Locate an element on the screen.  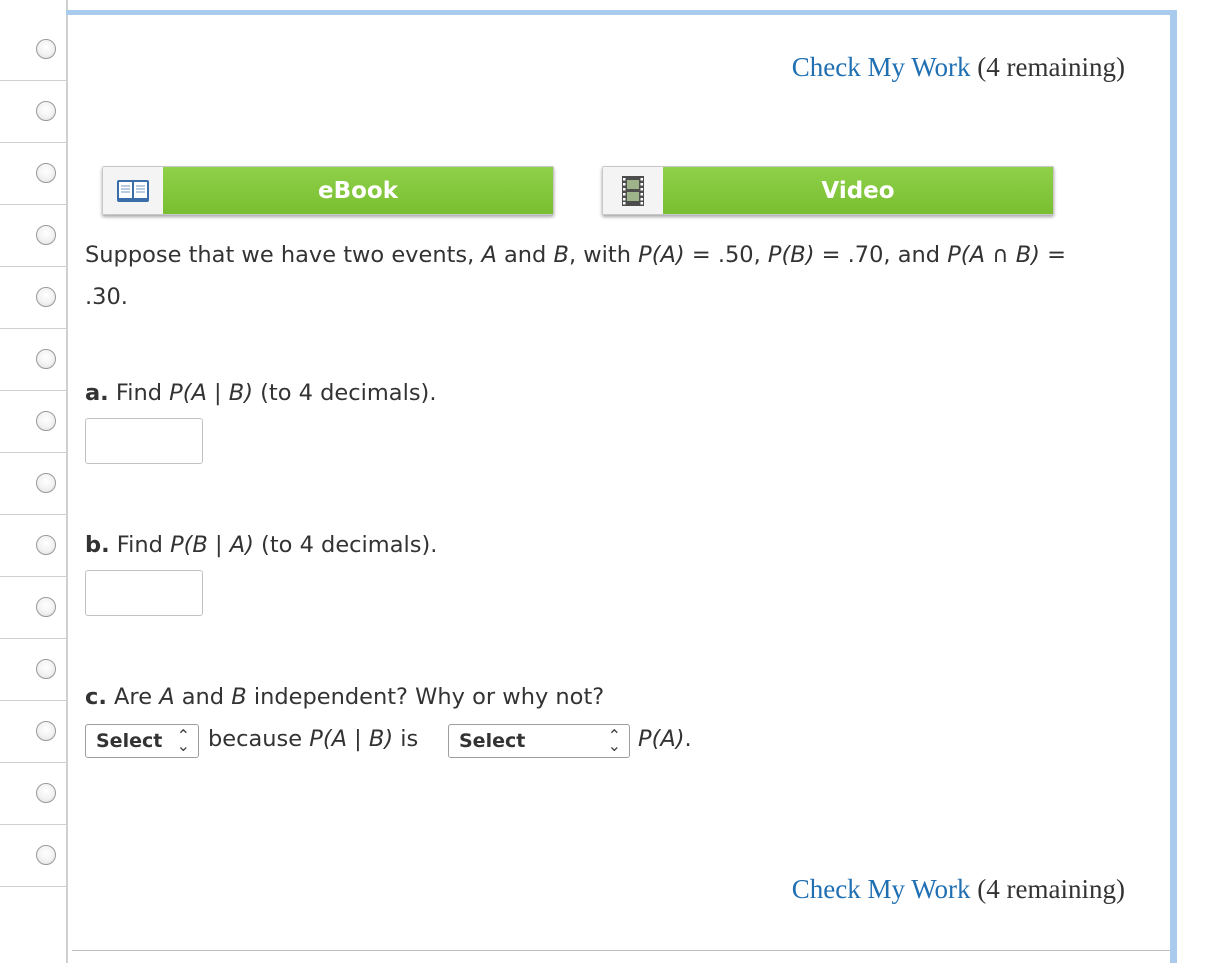
equals-text: = is located at coordinates (1052, 255).